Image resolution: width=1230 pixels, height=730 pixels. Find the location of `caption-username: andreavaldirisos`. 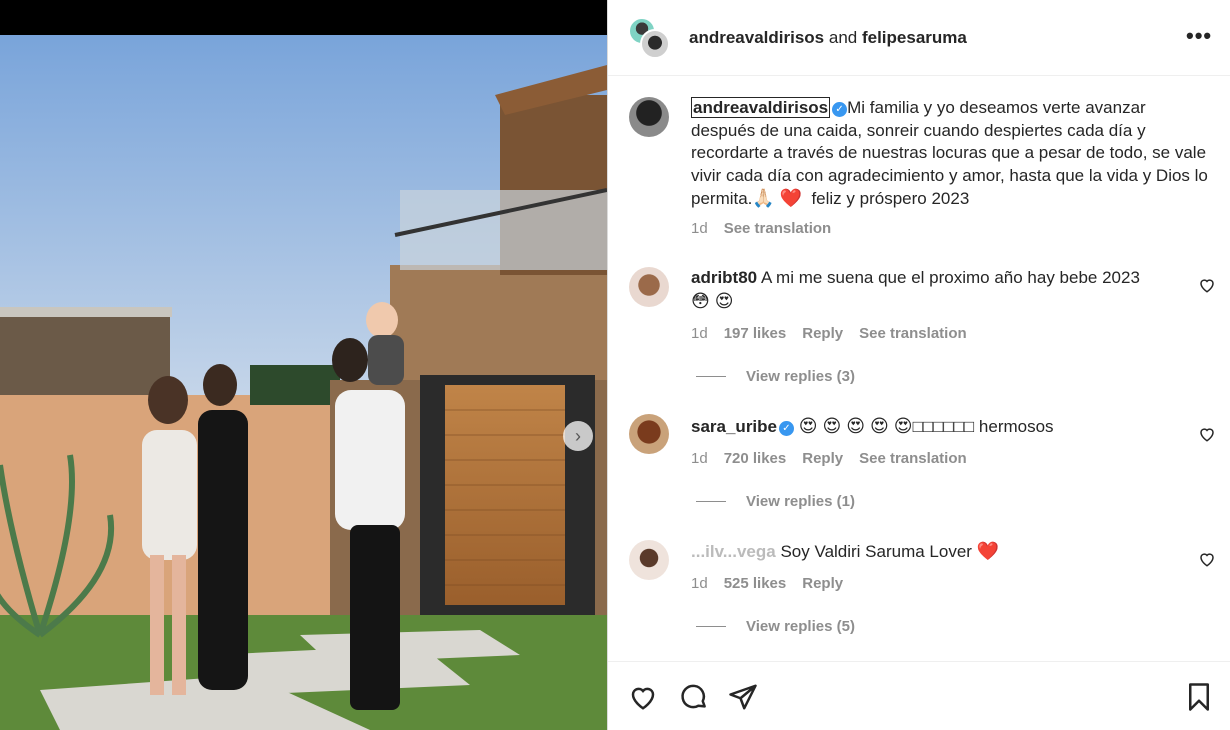

caption-username: andreavaldirisos is located at coordinates (761, 107).